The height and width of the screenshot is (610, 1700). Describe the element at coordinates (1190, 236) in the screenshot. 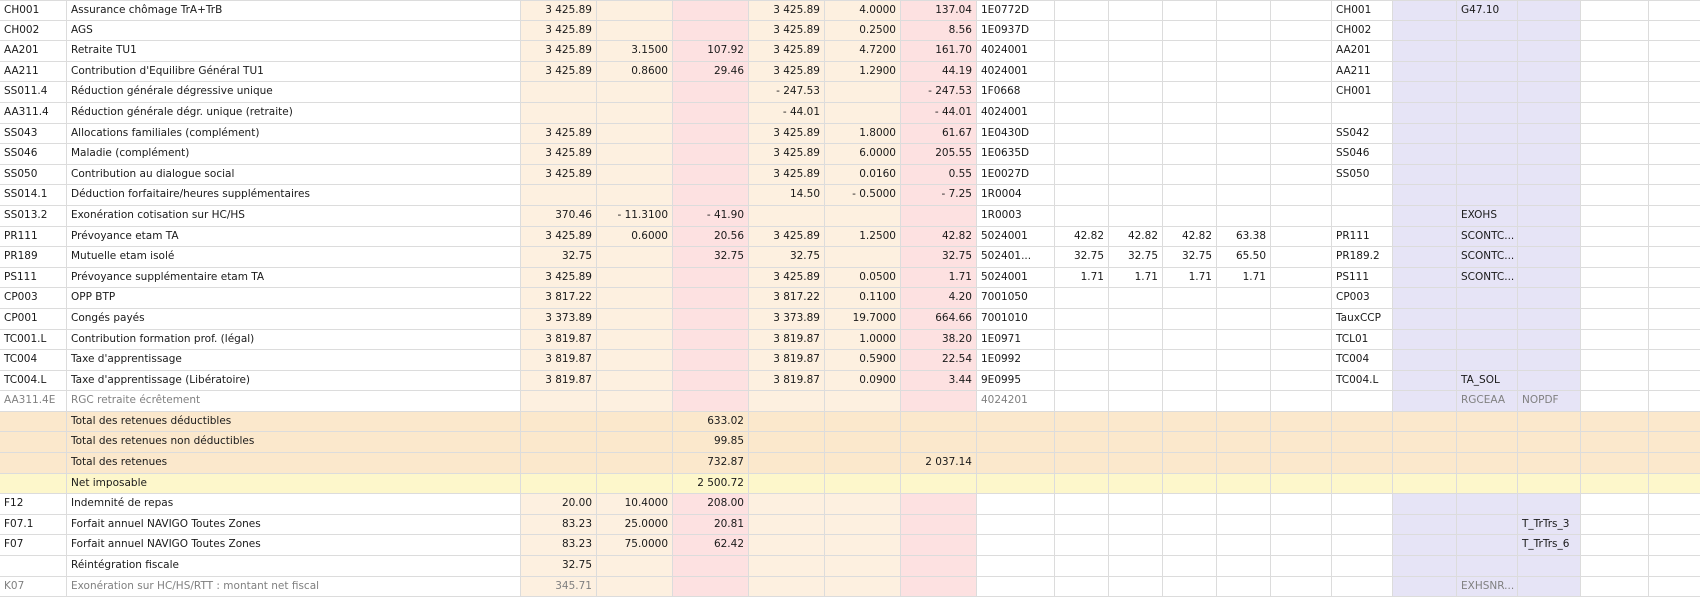

I see `extra-value-cell-3: 42.82` at that location.